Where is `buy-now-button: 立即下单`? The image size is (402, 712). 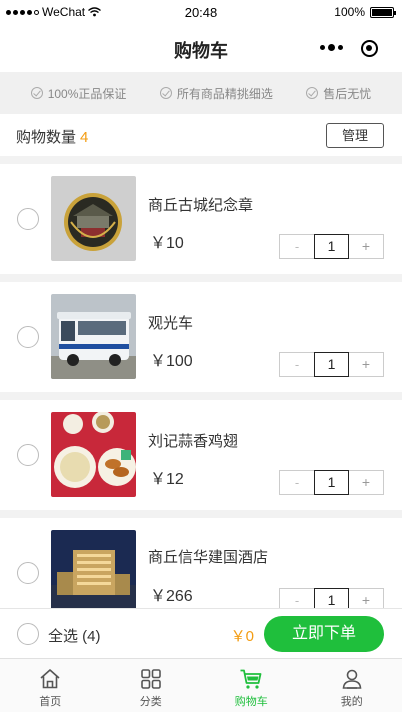
buy-now-button: 立即下单 is located at coordinates (324, 634).